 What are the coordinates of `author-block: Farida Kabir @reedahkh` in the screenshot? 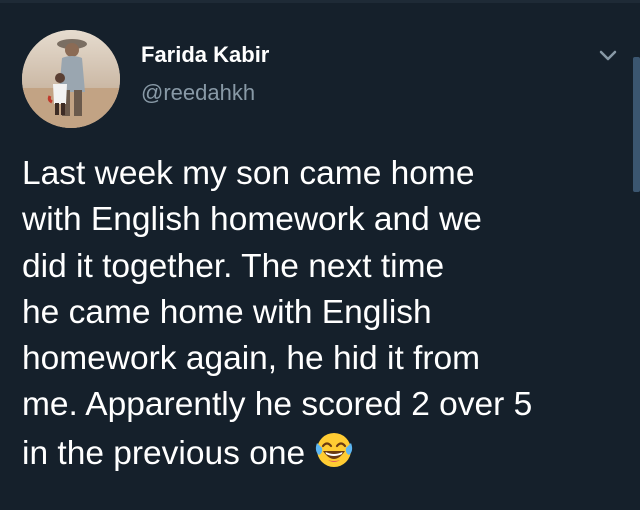 It's located at (205, 74).